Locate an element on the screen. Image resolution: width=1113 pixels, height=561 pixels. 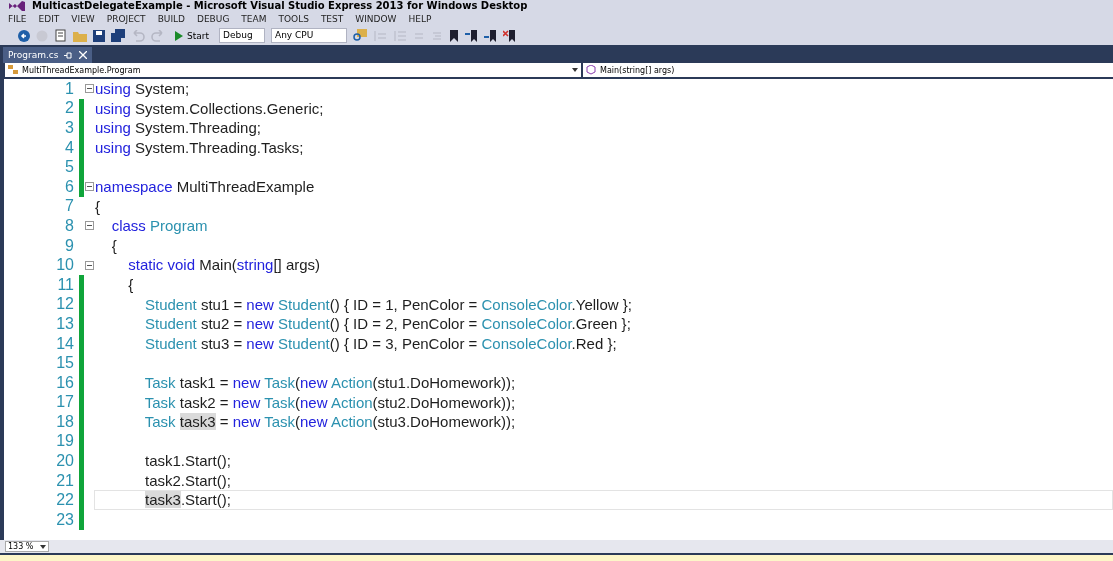
file-tab: Program.cs is located at coordinates (48, 55).